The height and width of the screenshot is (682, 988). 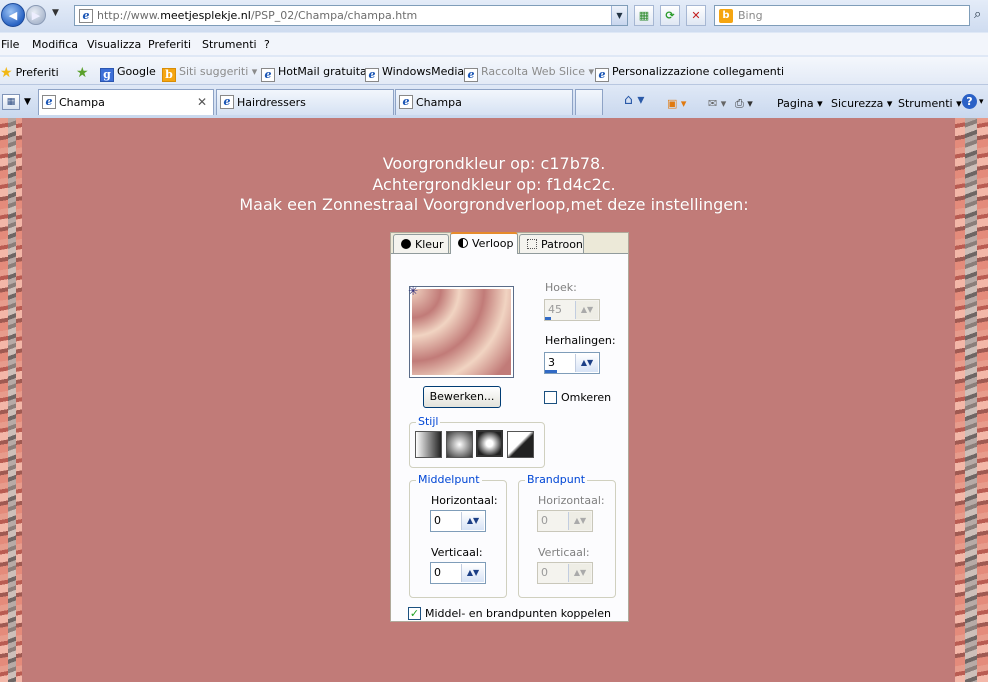 What do you see at coordinates (561, 287) in the screenshot?
I see `angle-label: Hoek:` at bounding box center [561, 287].